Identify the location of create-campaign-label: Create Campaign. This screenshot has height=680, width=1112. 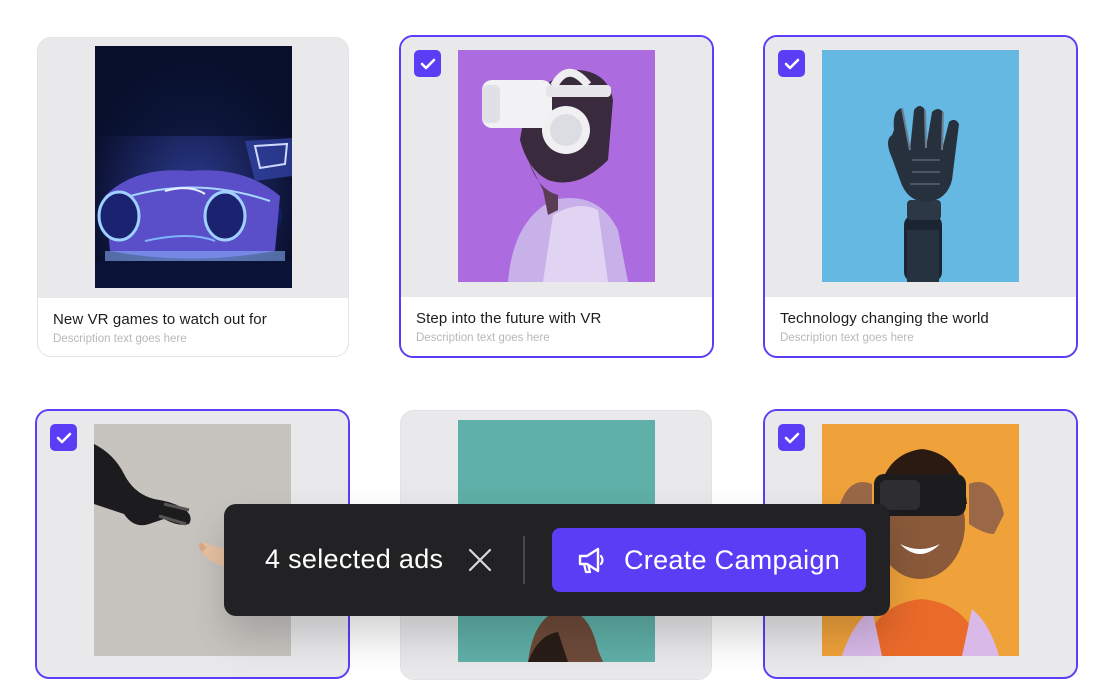
(732, 560).